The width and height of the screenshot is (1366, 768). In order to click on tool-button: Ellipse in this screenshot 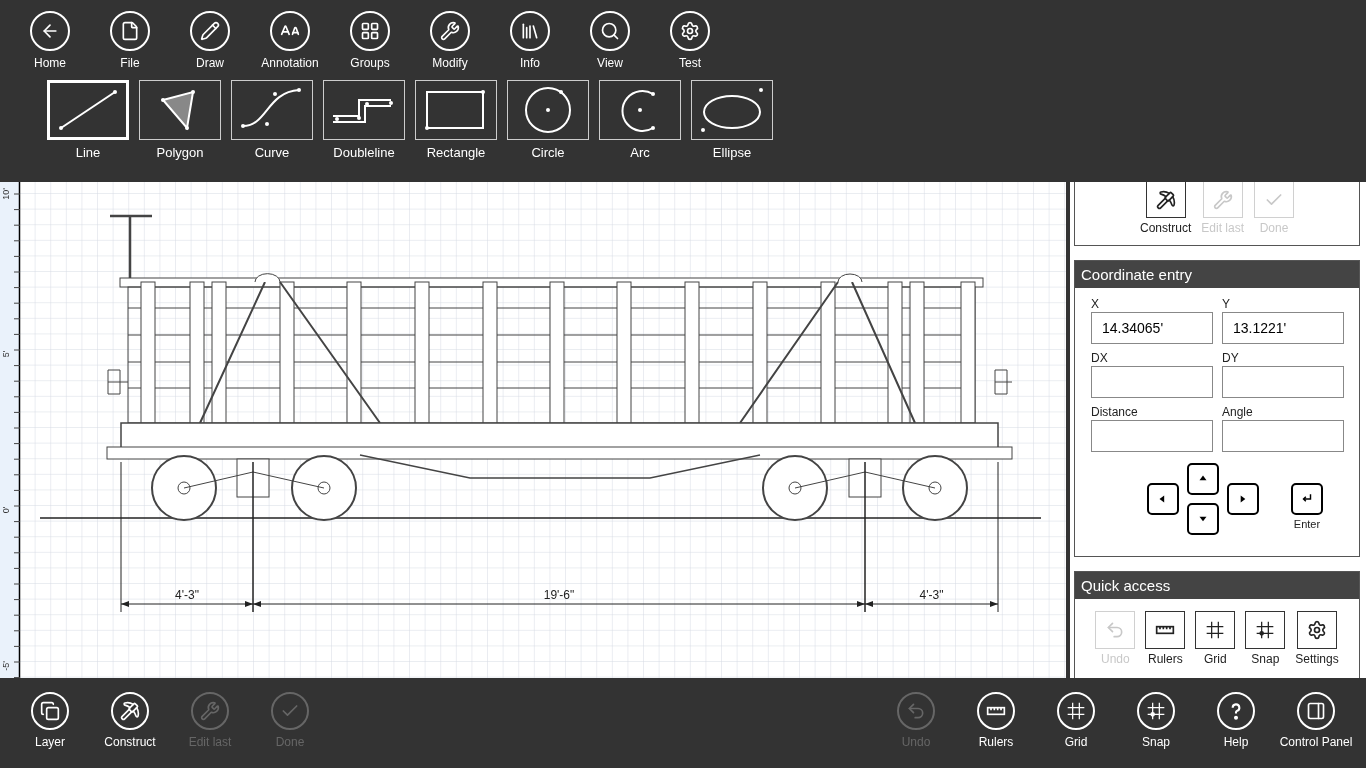, I will do `click(732, 120)`.